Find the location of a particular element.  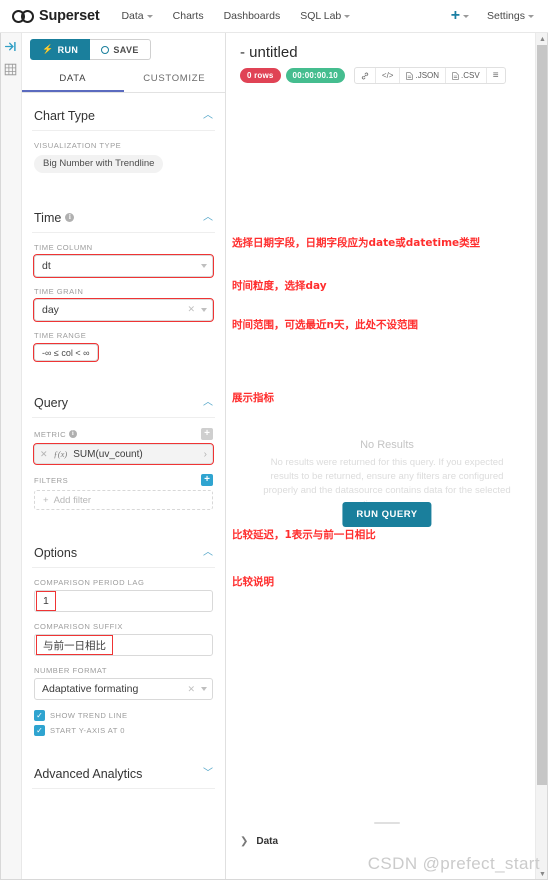

field-time-column: TIME COLUMN dt is located at coordinates (123, 255).